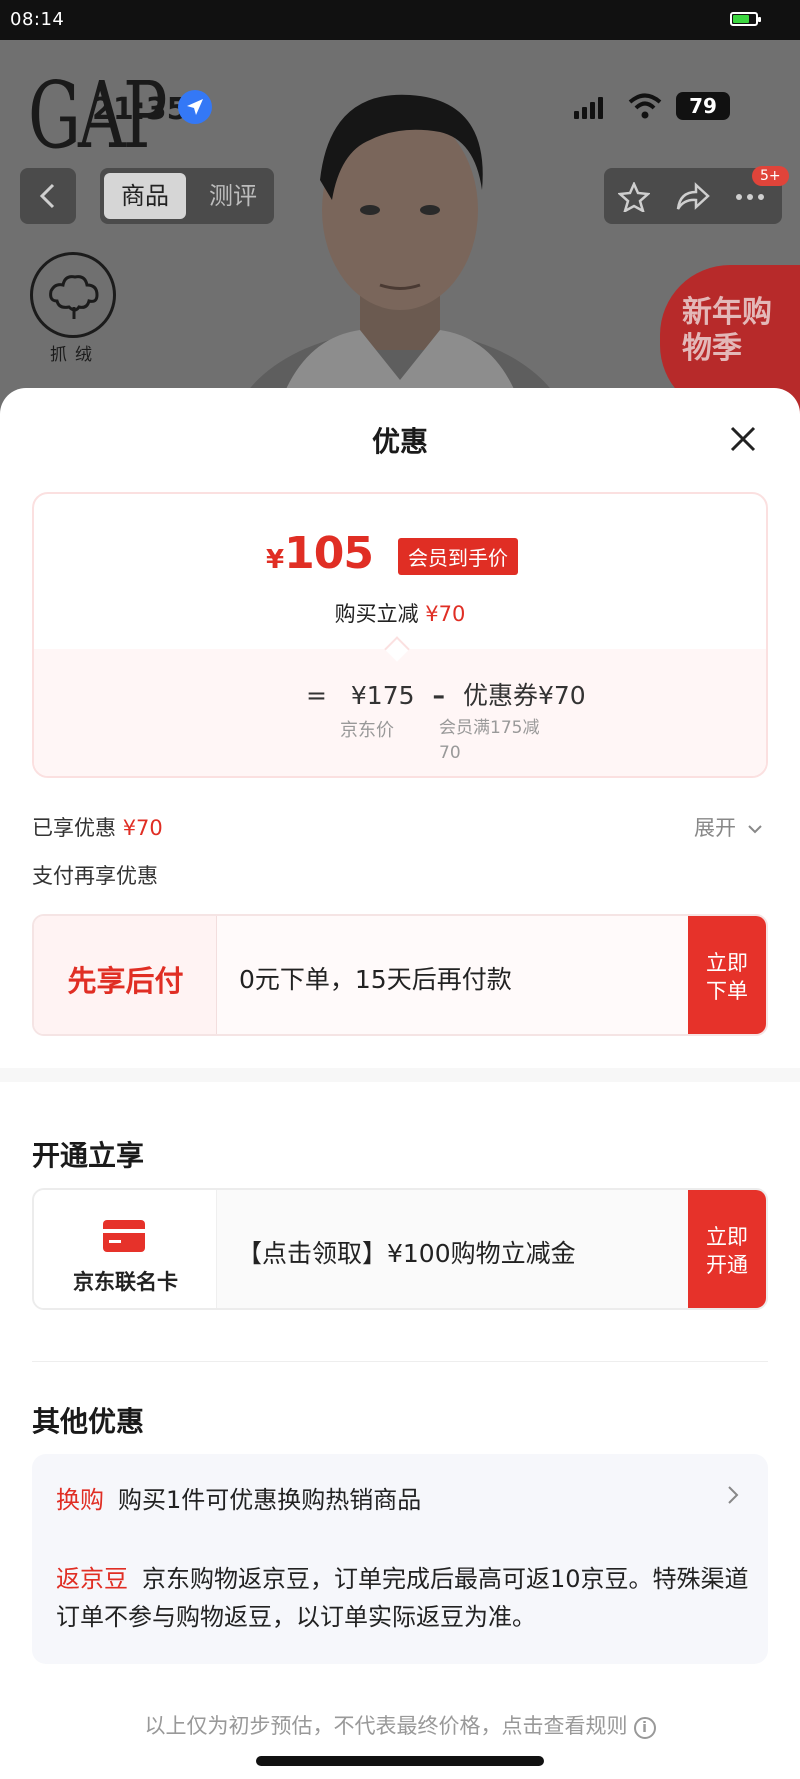 This screenshot has width=800, height=1779. What do you see at coordinates (367, 730) in the screenshot?
I see `jd-price-label: 京东价` at bounding box center [367, 730].